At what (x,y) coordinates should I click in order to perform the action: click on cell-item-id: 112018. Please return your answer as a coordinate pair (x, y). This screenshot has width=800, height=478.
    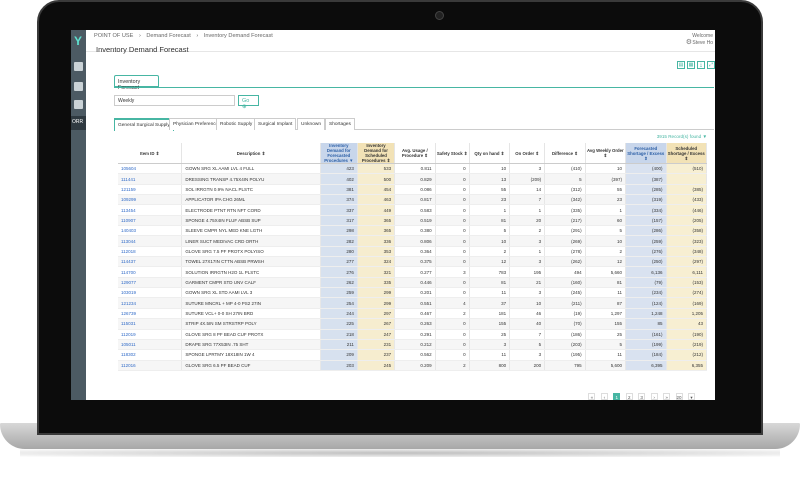
    Looking at the image, I should click on (150, 252).